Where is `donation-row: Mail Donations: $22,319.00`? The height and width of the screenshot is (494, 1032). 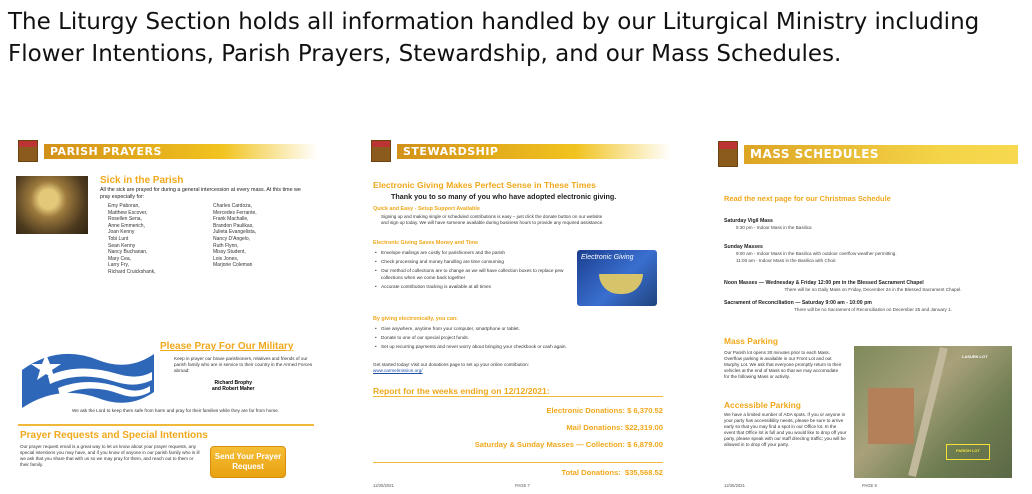 donation-row: Mail Donations: $22,319.00 is located at coordinates (614, 427).